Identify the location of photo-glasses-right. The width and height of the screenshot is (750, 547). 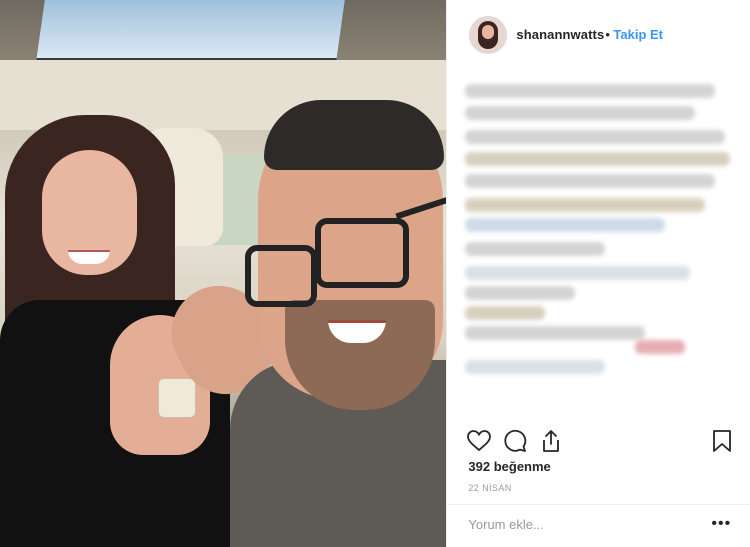
(362, 253).